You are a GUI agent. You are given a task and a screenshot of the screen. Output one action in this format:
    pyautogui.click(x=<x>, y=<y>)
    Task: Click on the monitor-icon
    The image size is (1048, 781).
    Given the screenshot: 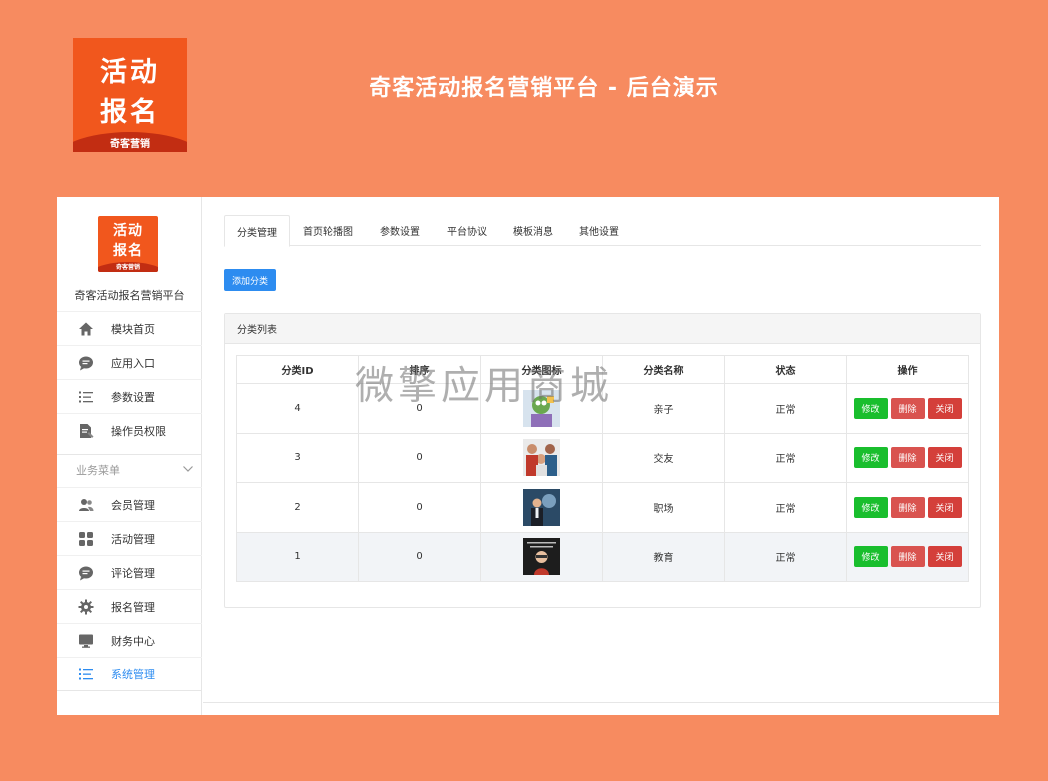 What is the action you would take?
    pyautogui.click(x=86, y=641)
    